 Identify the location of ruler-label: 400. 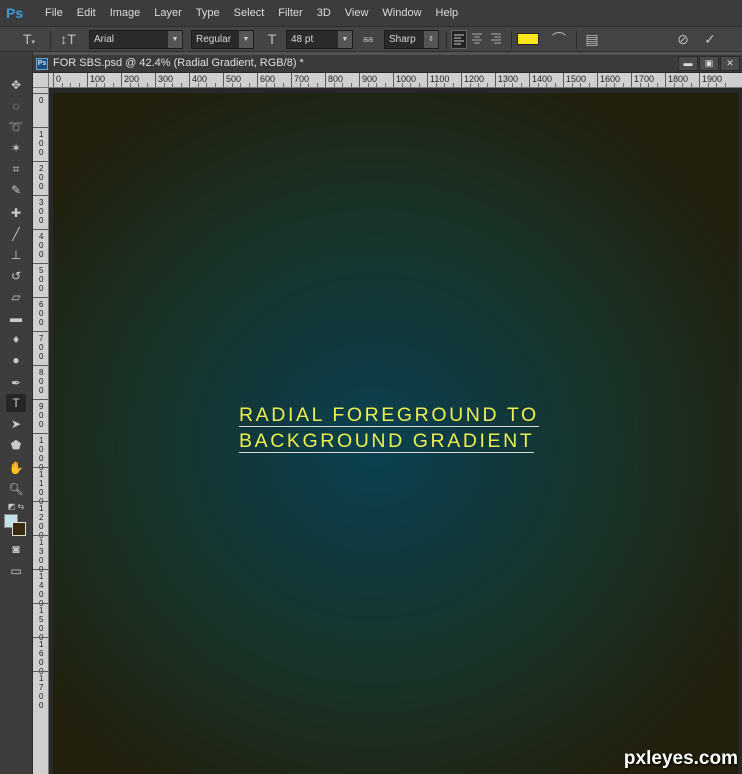
(41, 245).